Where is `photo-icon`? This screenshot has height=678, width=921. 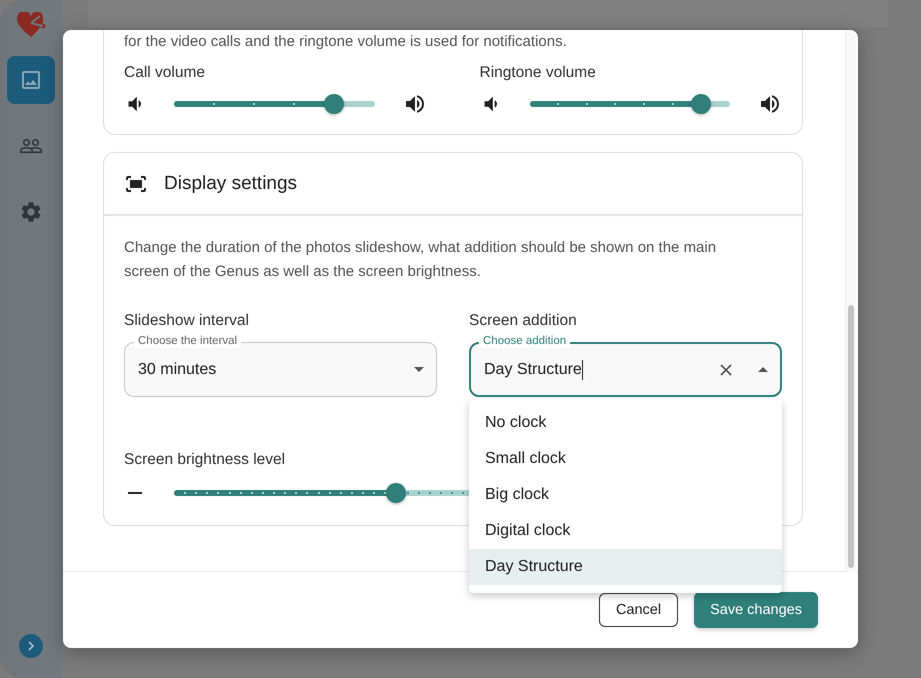 photo-icon is located at coordinates (31, 80).